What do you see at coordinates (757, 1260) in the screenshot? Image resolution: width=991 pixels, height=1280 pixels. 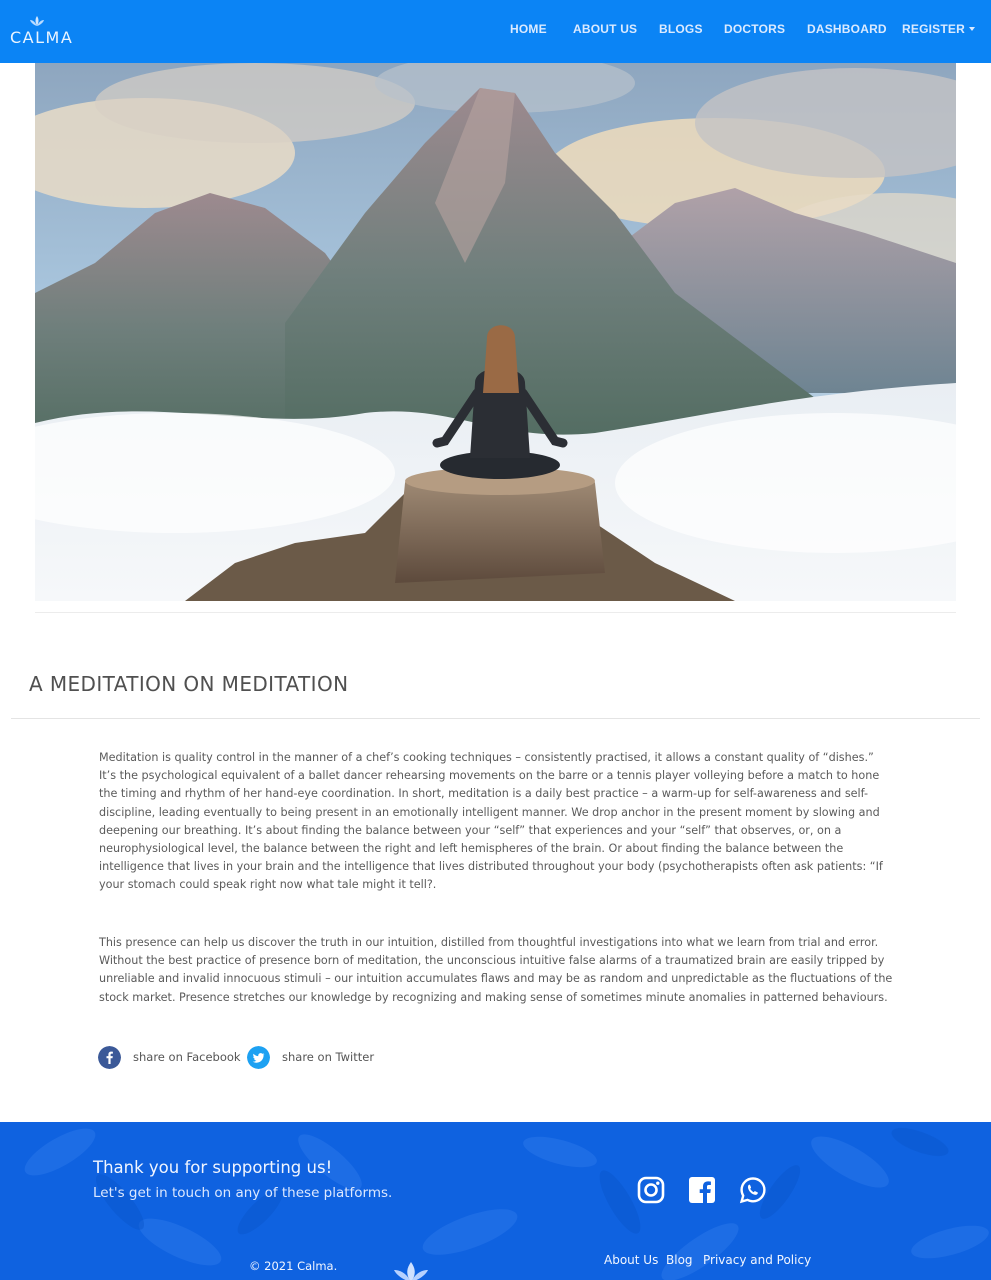 I see `footer-link-privacy-policy: Privacy and Policy` at bounding box center [757, 1260].